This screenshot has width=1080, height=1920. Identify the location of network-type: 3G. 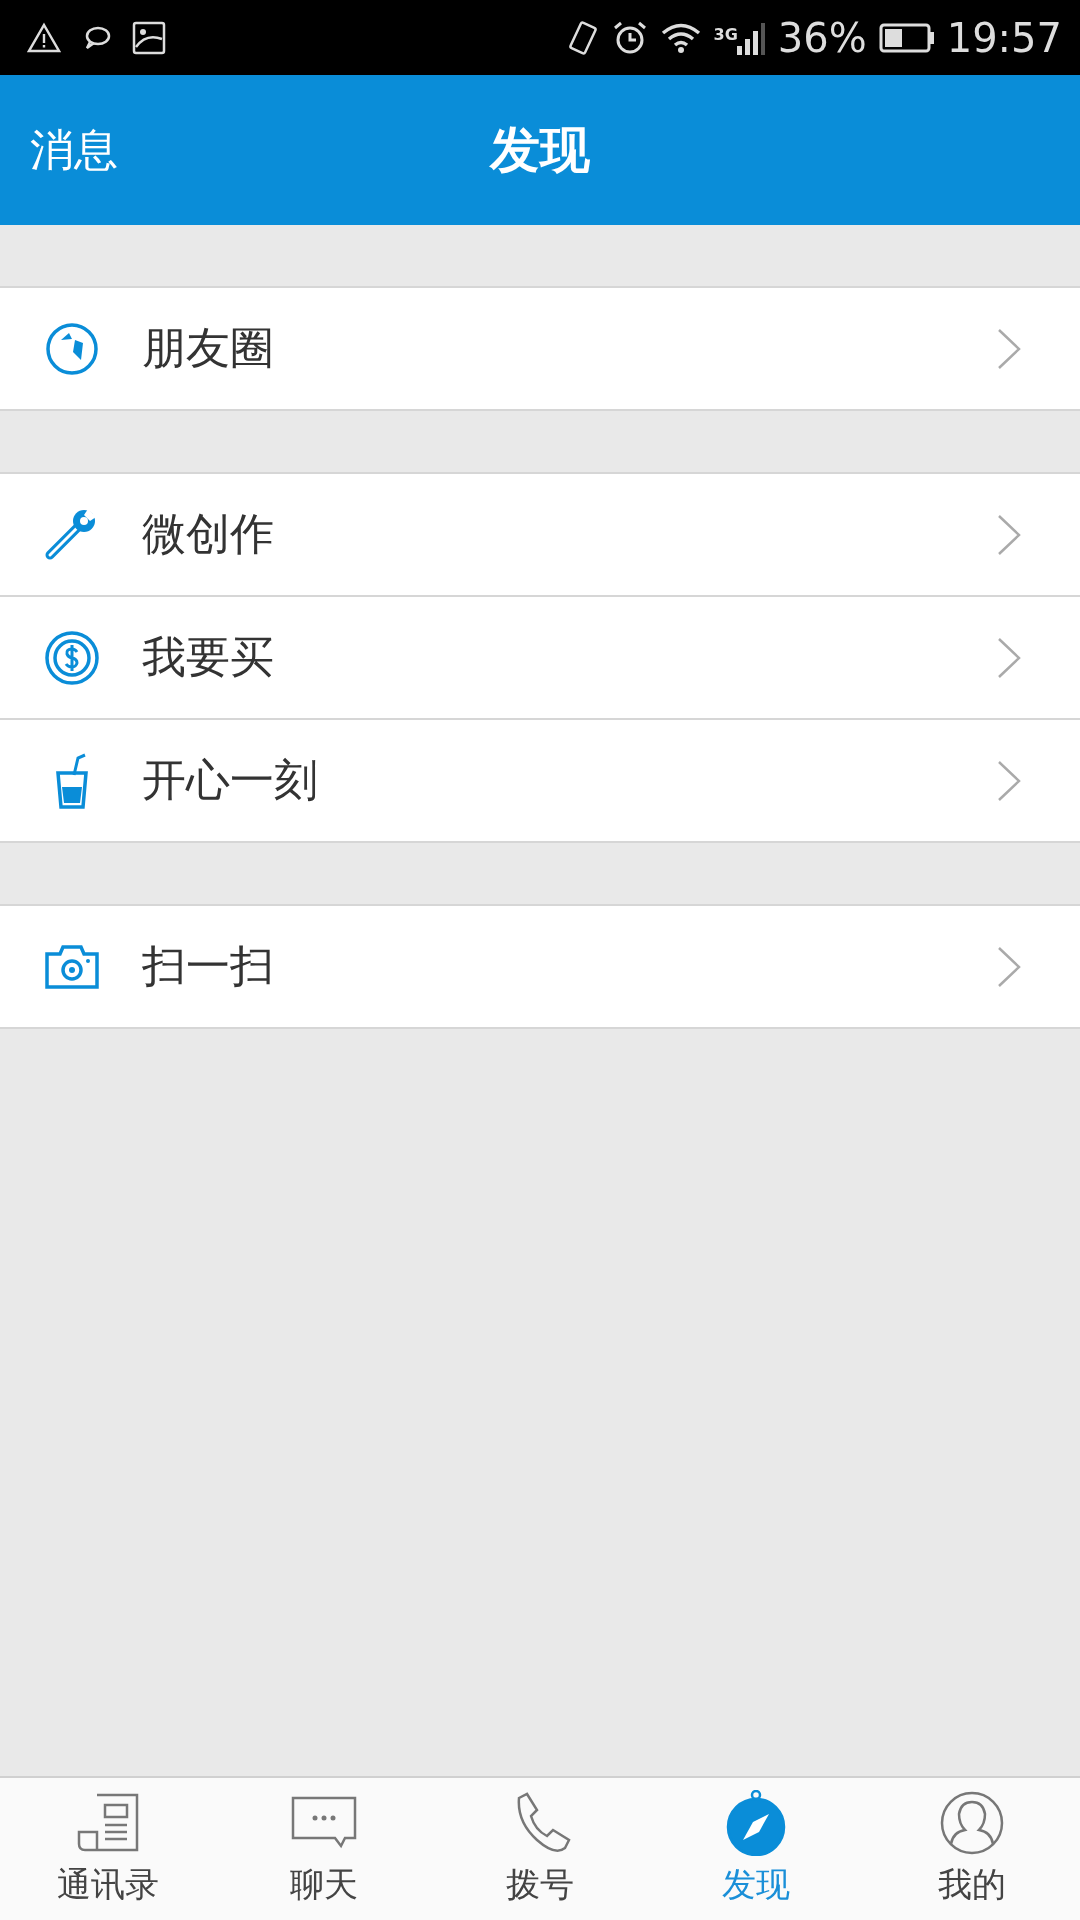
(725, 34).